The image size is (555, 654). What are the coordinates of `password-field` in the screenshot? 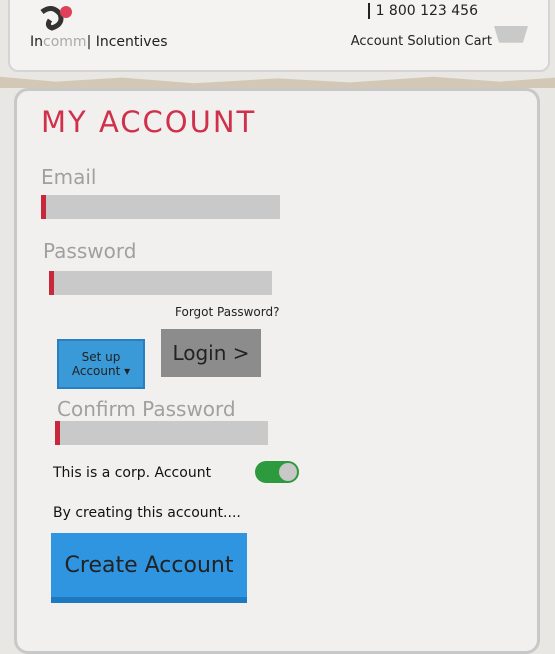 It's located at (160, 283).